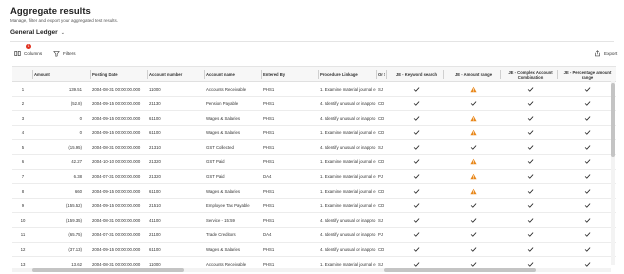 This screenshot has width=624, height=274. What do you see at coordinates (460, 270) in the screenshot?
I see `horizontal-scrollbar-thumb-right` at bounding box center [460, 270].